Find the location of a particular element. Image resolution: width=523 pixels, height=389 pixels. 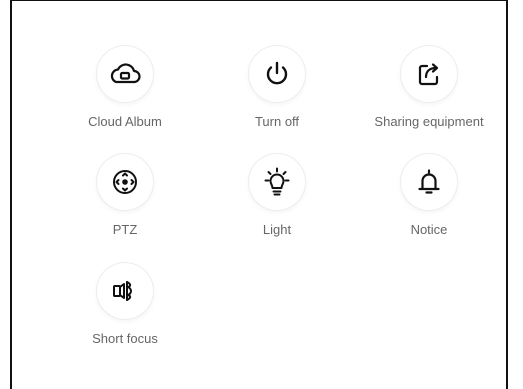

power-icon is located at coordinates (277, 73).